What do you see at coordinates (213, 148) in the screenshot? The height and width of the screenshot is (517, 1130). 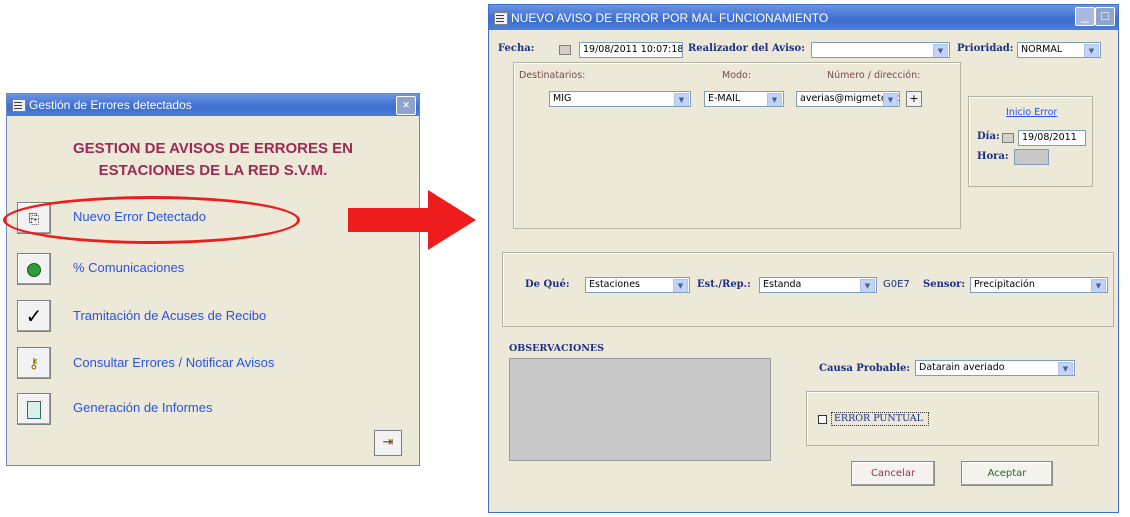 I see `heading-line-1: GESTION DE AVISOS DE ERRORES EN` at bounding box center [213, 148].